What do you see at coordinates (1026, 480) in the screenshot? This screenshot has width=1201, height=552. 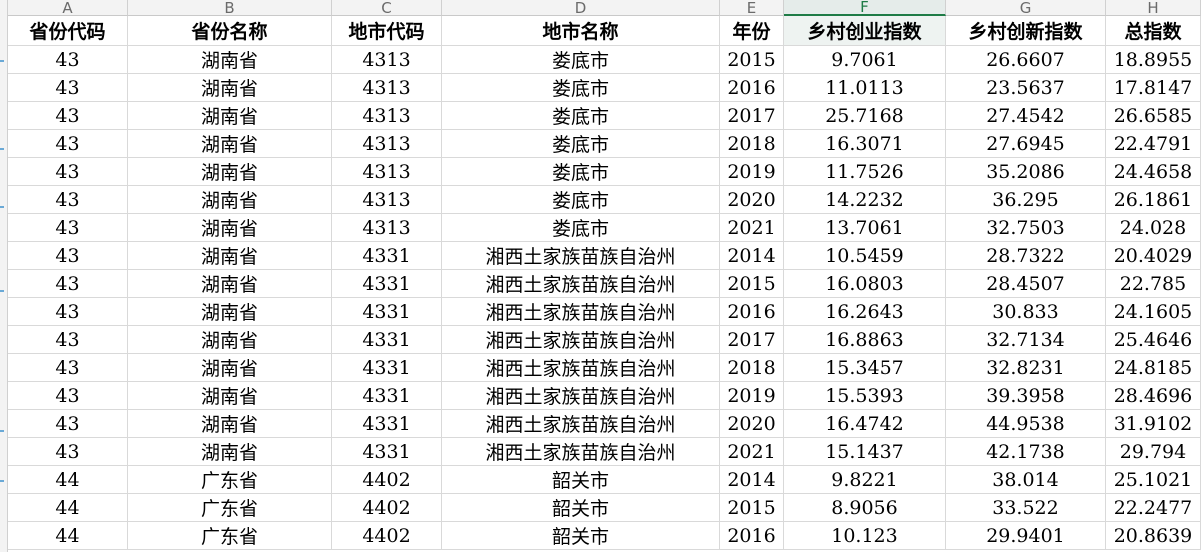 I see `data-cell-g: 38.014` at bounding box center [1026, 480].